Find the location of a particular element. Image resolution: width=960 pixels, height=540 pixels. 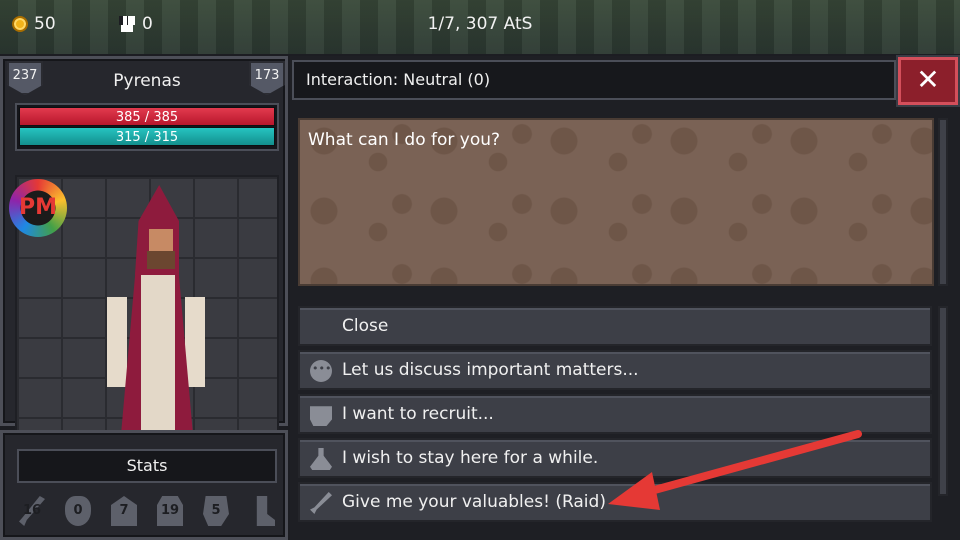

helmet-icon: 7 is located at coordinates (124, 511).